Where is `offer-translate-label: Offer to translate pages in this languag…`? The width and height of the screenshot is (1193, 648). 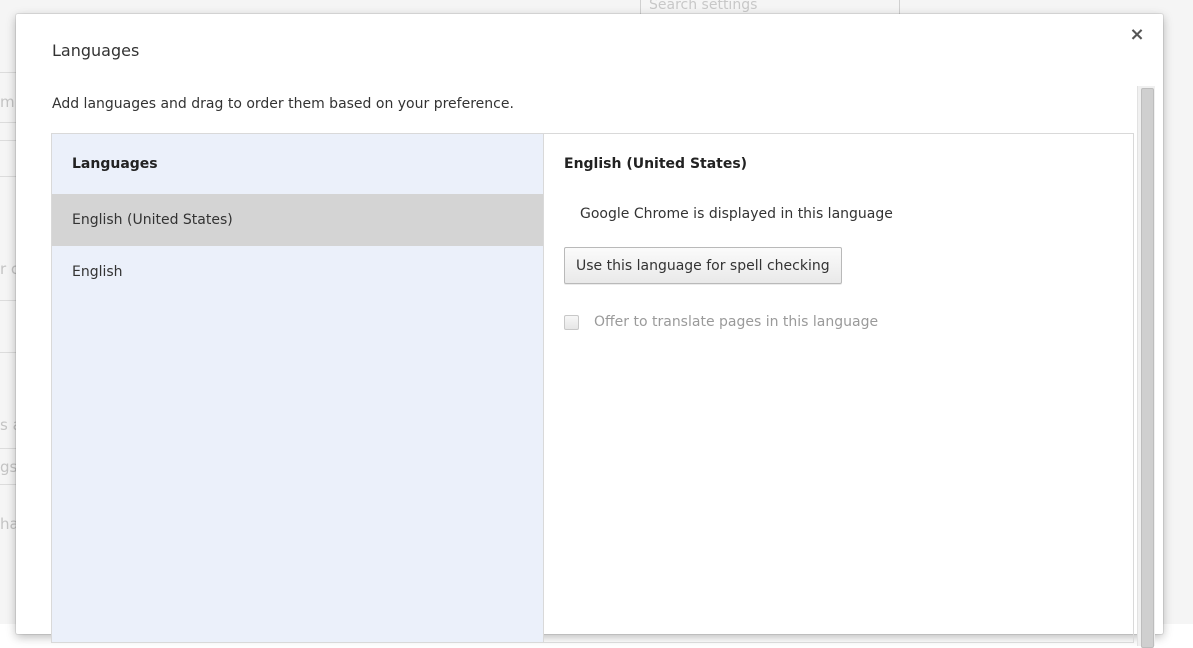 offer-translate-label: Offer to translate pages in this languag… is located at coordinates (736, 322).